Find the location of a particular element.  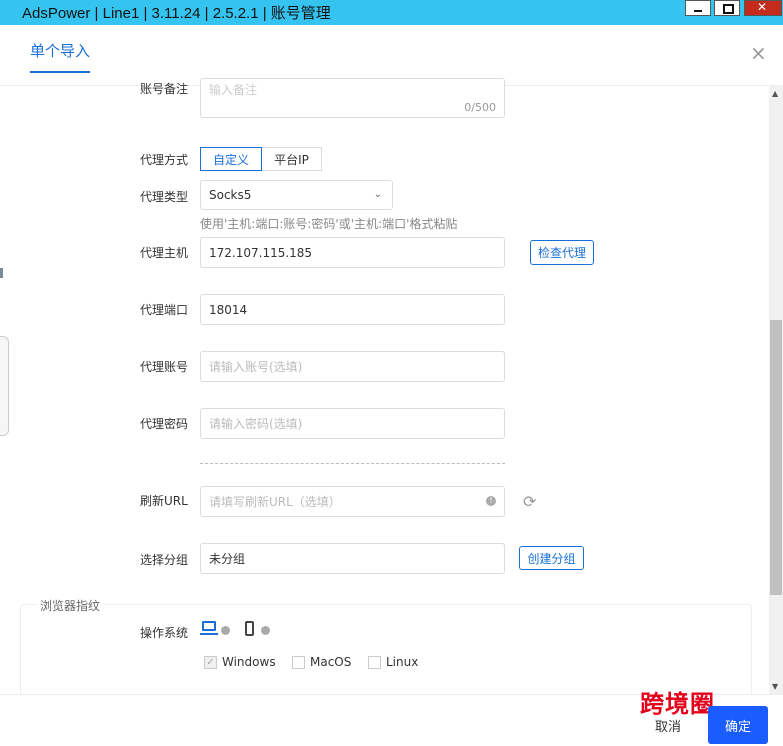

remark-counter: 0/500 is located at coordinates (480, 107).